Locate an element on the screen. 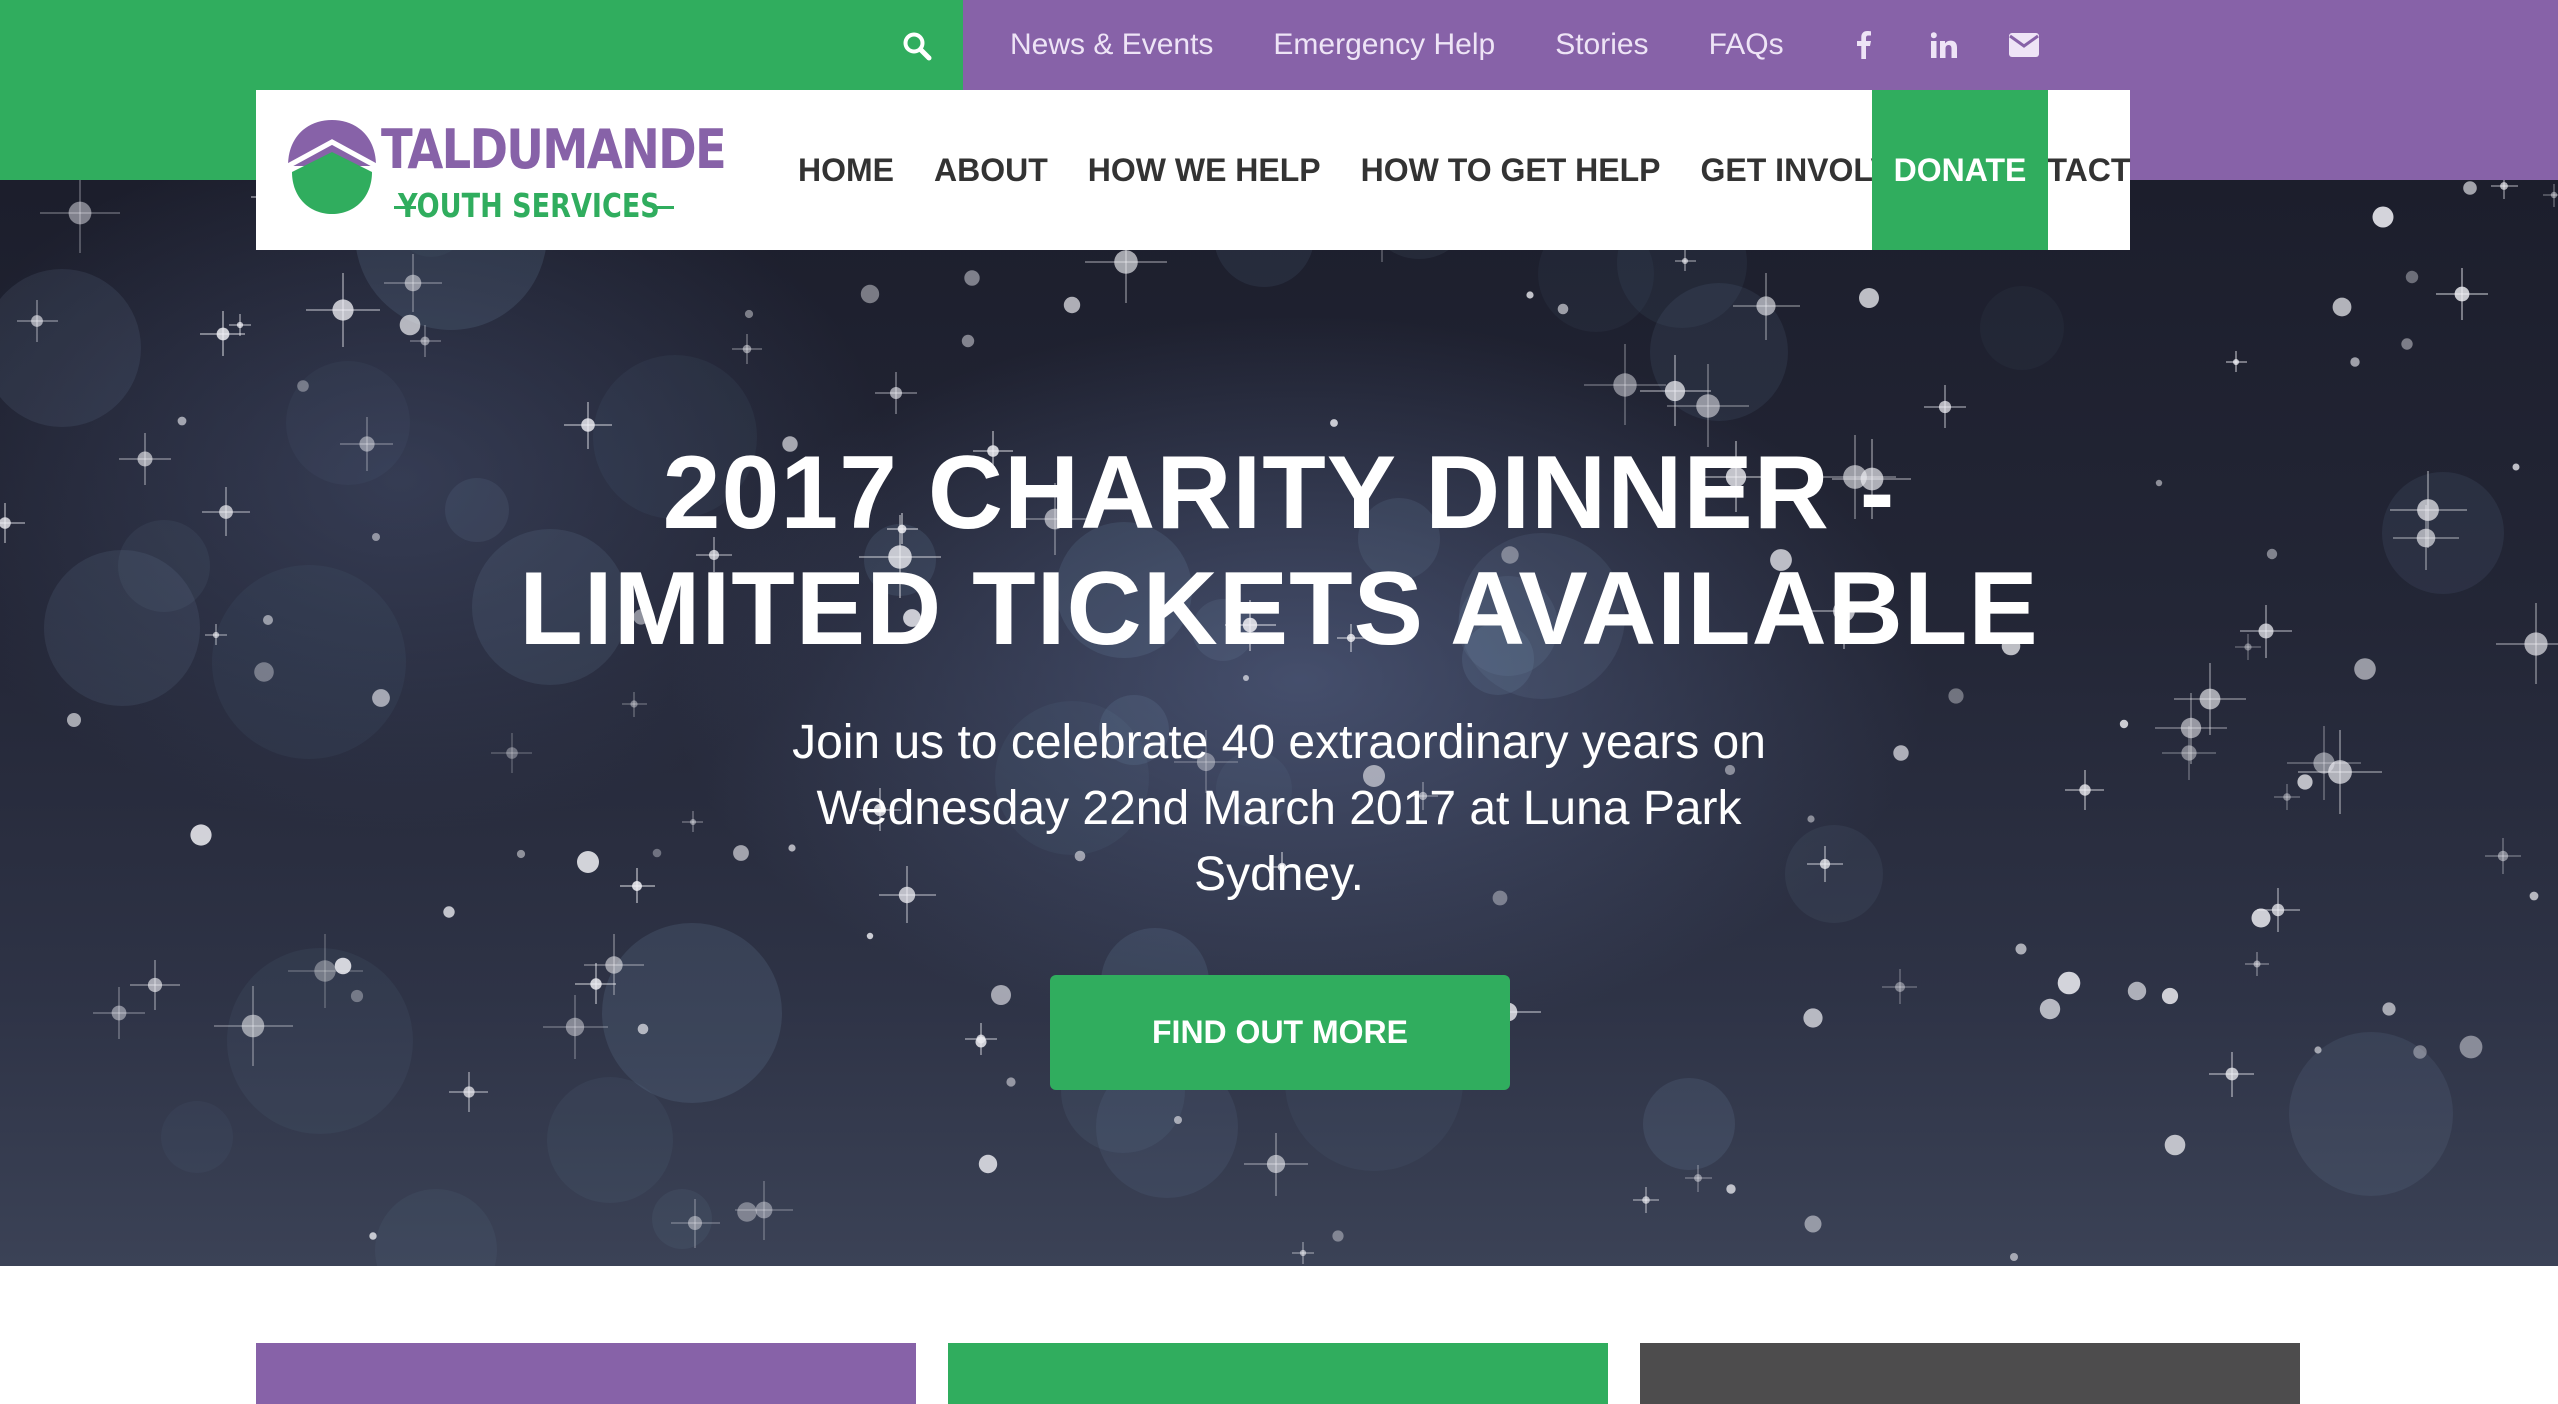 The image size is (2558, 1404). utility-link-emergency-help: Emergency Help is located at coordinates (1384, 45).